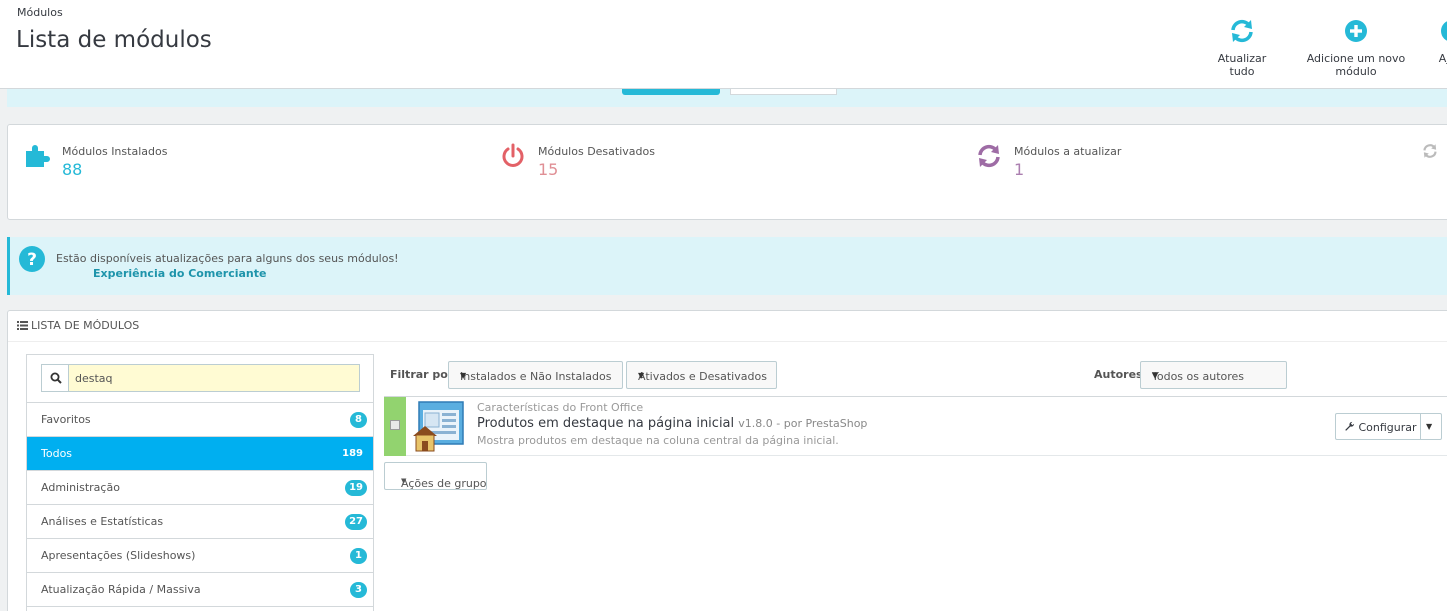 This screenshot has height=611, width=1447. What do you see at coordinates (701, 375) in the screenshot?
I see `enabled-filter-select: Ativados e Desativados ▼` at bounding box center [701, 375].